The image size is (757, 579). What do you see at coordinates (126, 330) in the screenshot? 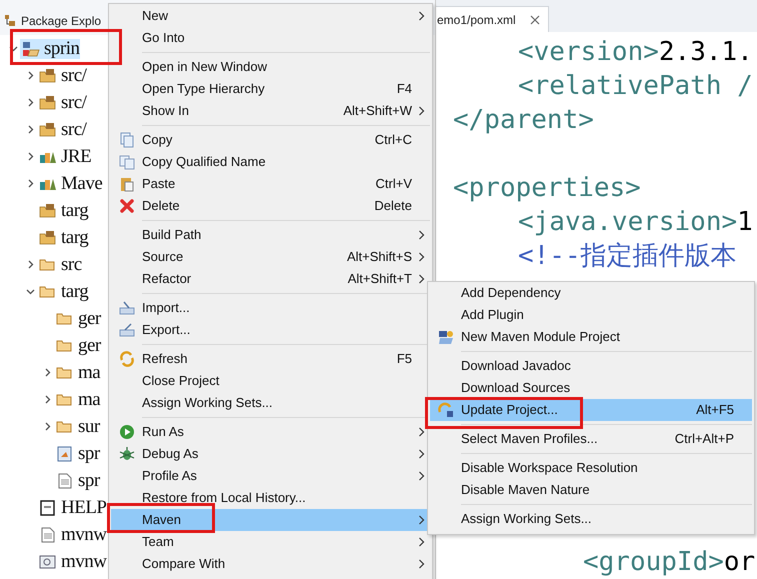
I see `export-icon` at bounding box center [126, 330].